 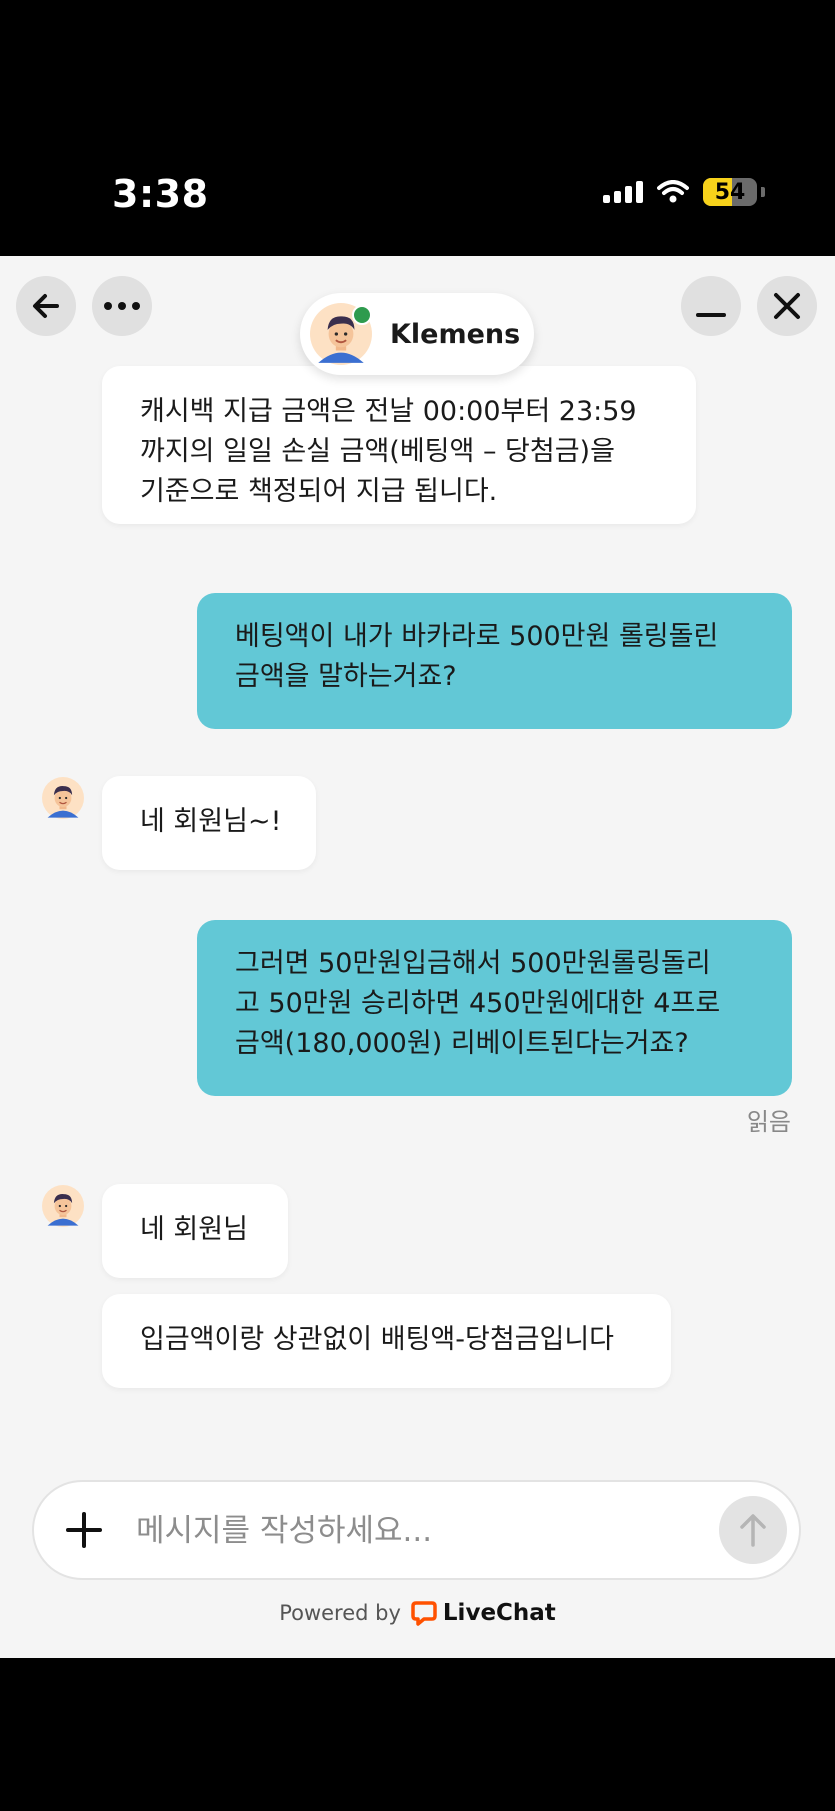 I want to click on minimize-button, so click(x=711, y=306).